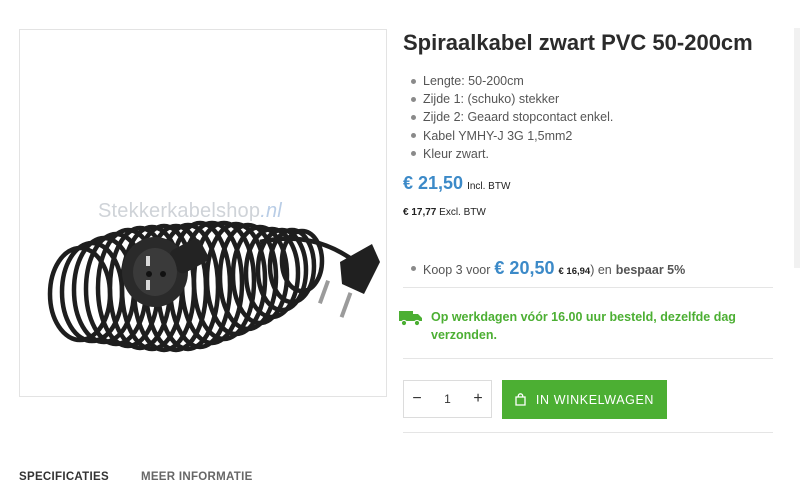  Describe the element at coordinates (524, 268) in the screenshot. I see `bundle-price: € 20,50` at that location.